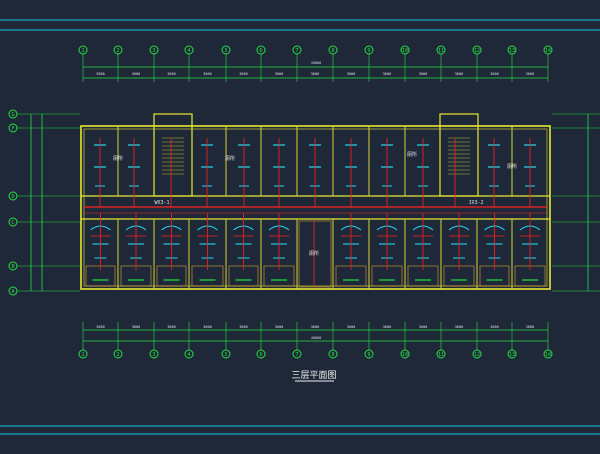 The height and width of the screenshot is (454, 600). What do you see at coordinates (477, 355) in the screenshot?
I see `axis-label-bottom: 12` at bounding box center [477, 355].